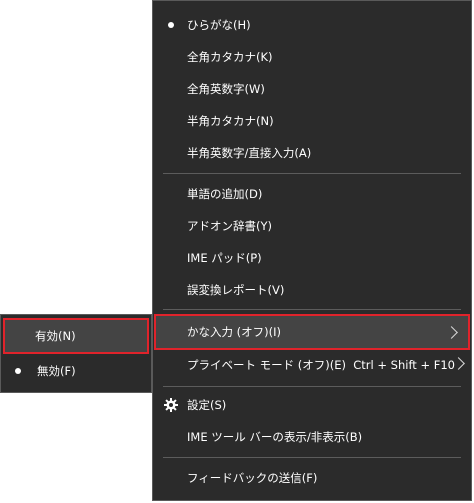 The image size is (474, 503). Describe the element at coordinates (312, 405) in the screenshot. I see `menu-item-settings: 設定(S)` at that location.